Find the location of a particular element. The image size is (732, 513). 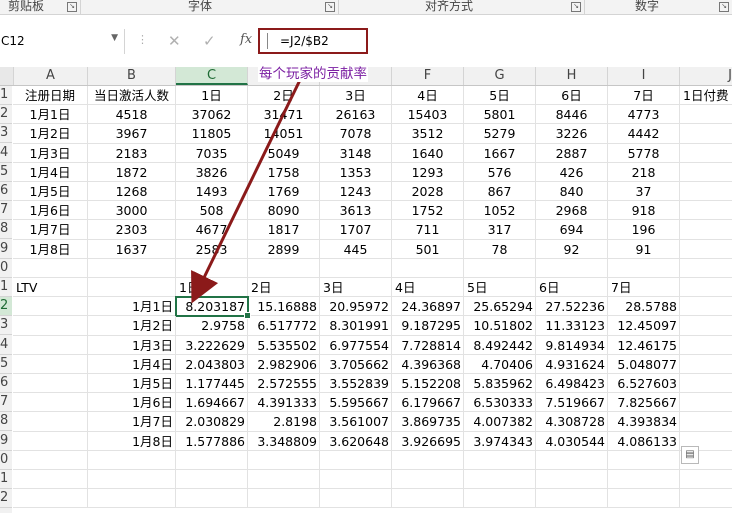

table2-cell: 1月6日 is located at coordinates (132, 403).